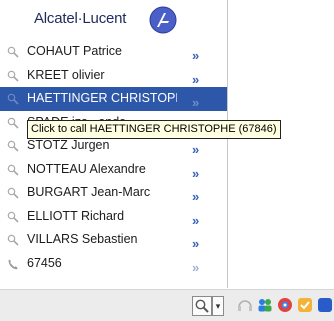  Describe the element at coordinates (102, 98) in the screenshot. I see `contact-name: HAETTINGER CHRISTOPHE` at that location.